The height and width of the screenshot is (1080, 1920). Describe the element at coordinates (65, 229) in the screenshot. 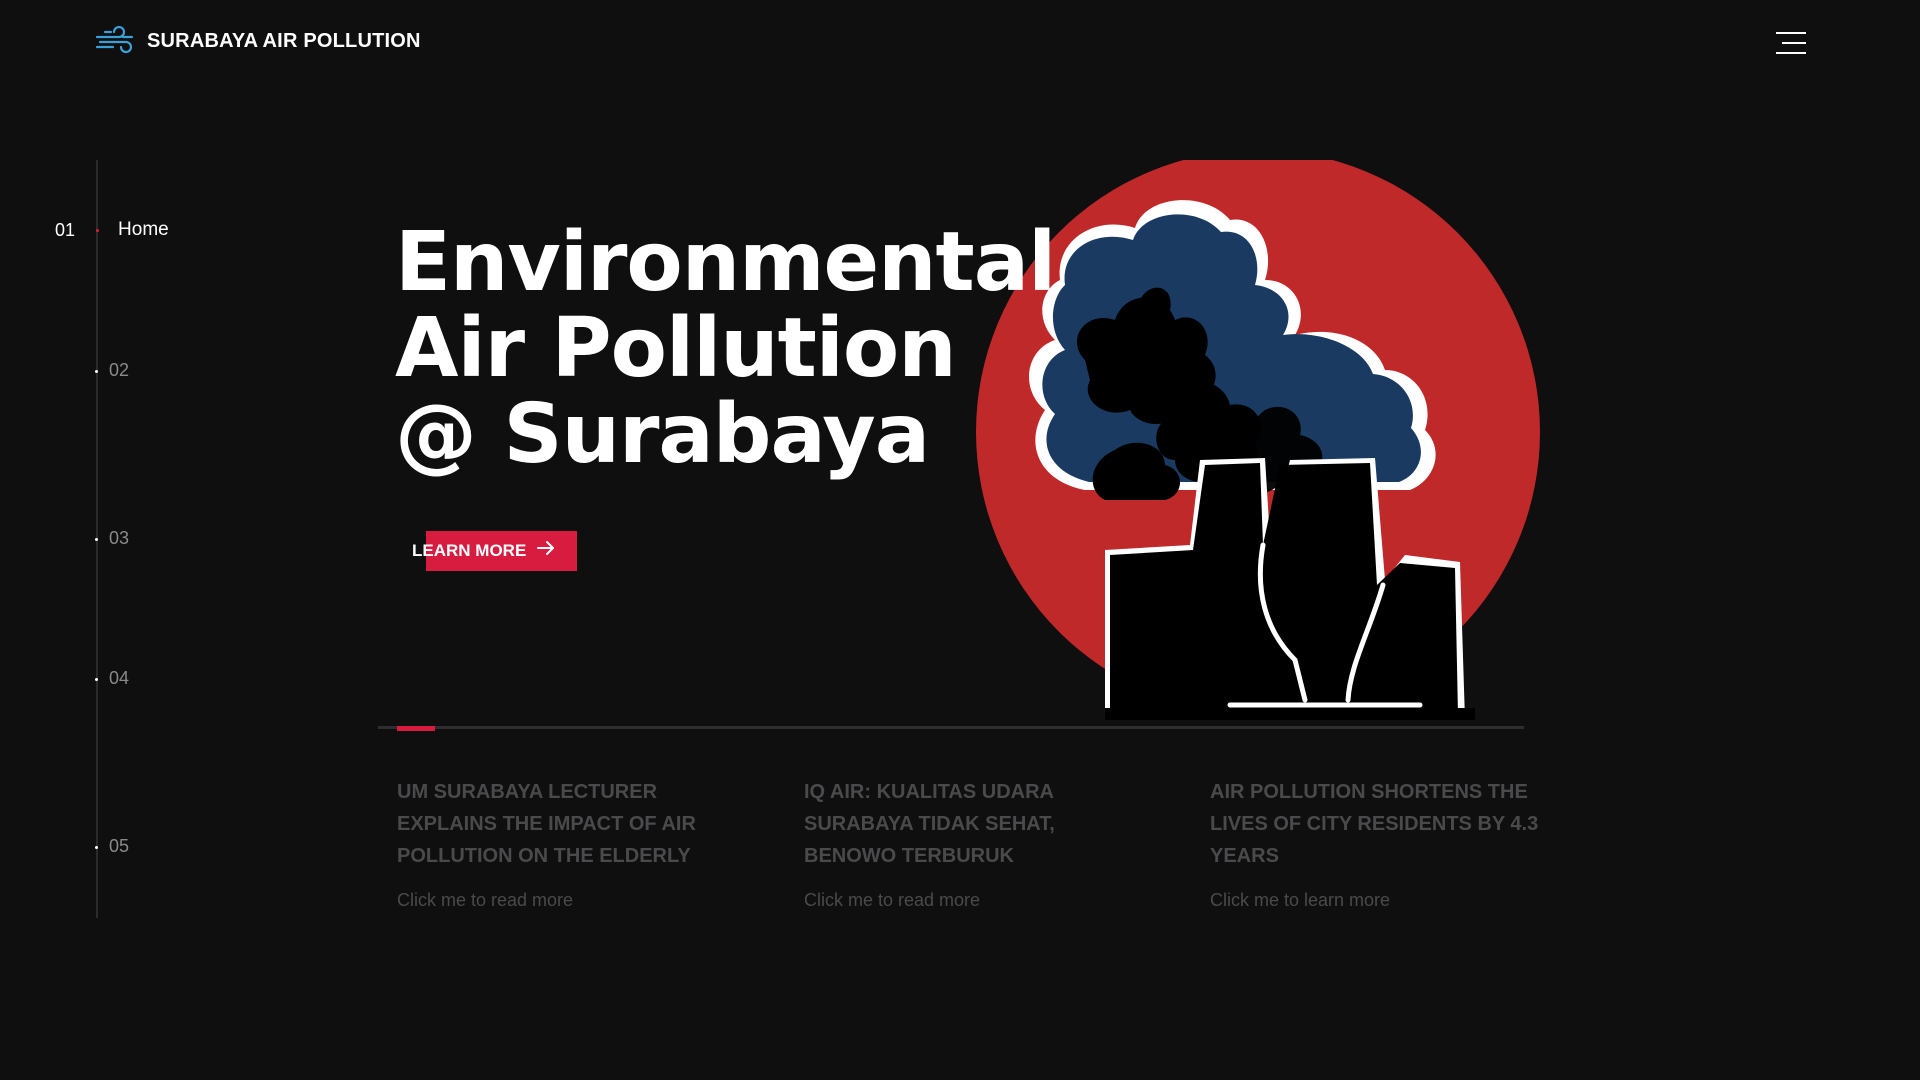

I see `sidenav-number: 01` at that location.